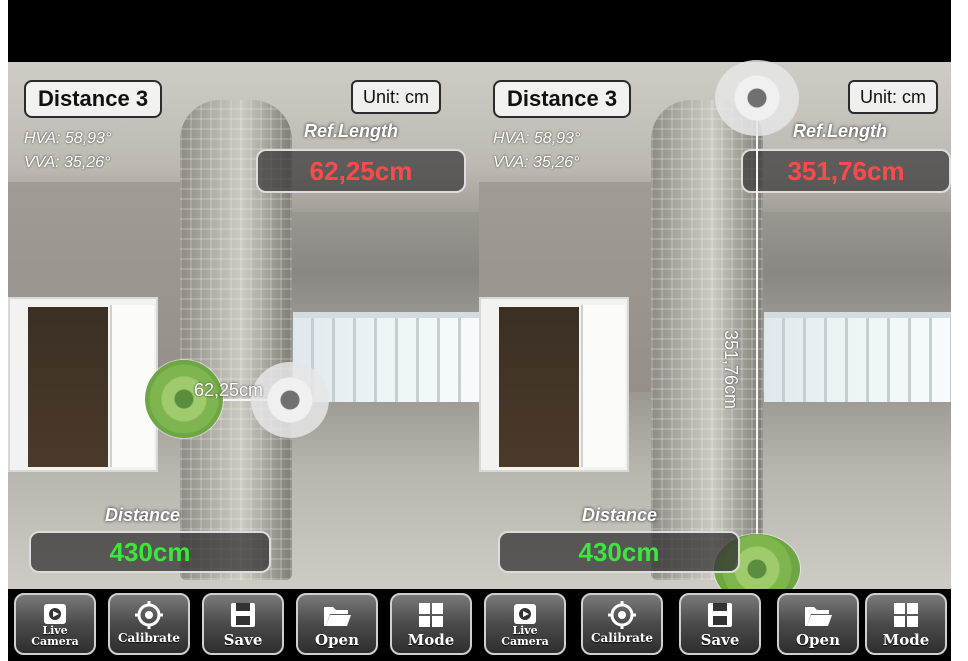 The width and height of the screenshot is (968, 661). I want to click on door-panel, so click(603, 386).